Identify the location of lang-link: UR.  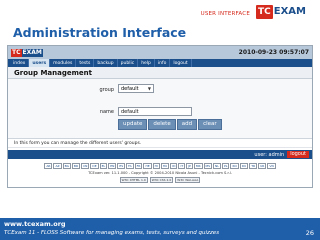
(262, 166).